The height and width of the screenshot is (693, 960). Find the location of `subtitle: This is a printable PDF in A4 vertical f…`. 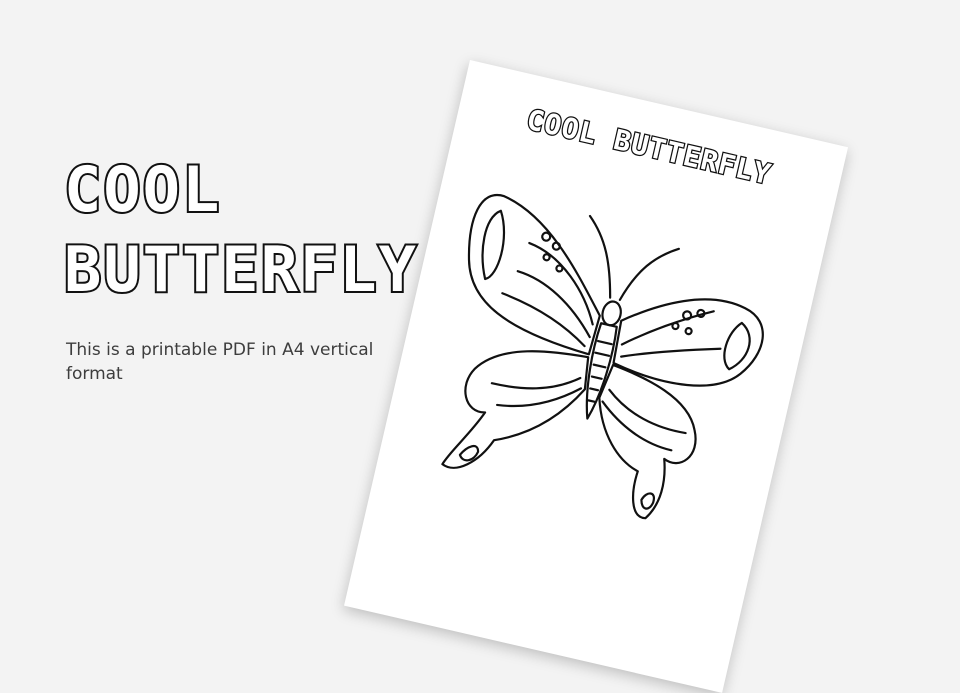

subtitle: This is a printable PDF in A4 vertical f… is located at coordinates (220, 362).